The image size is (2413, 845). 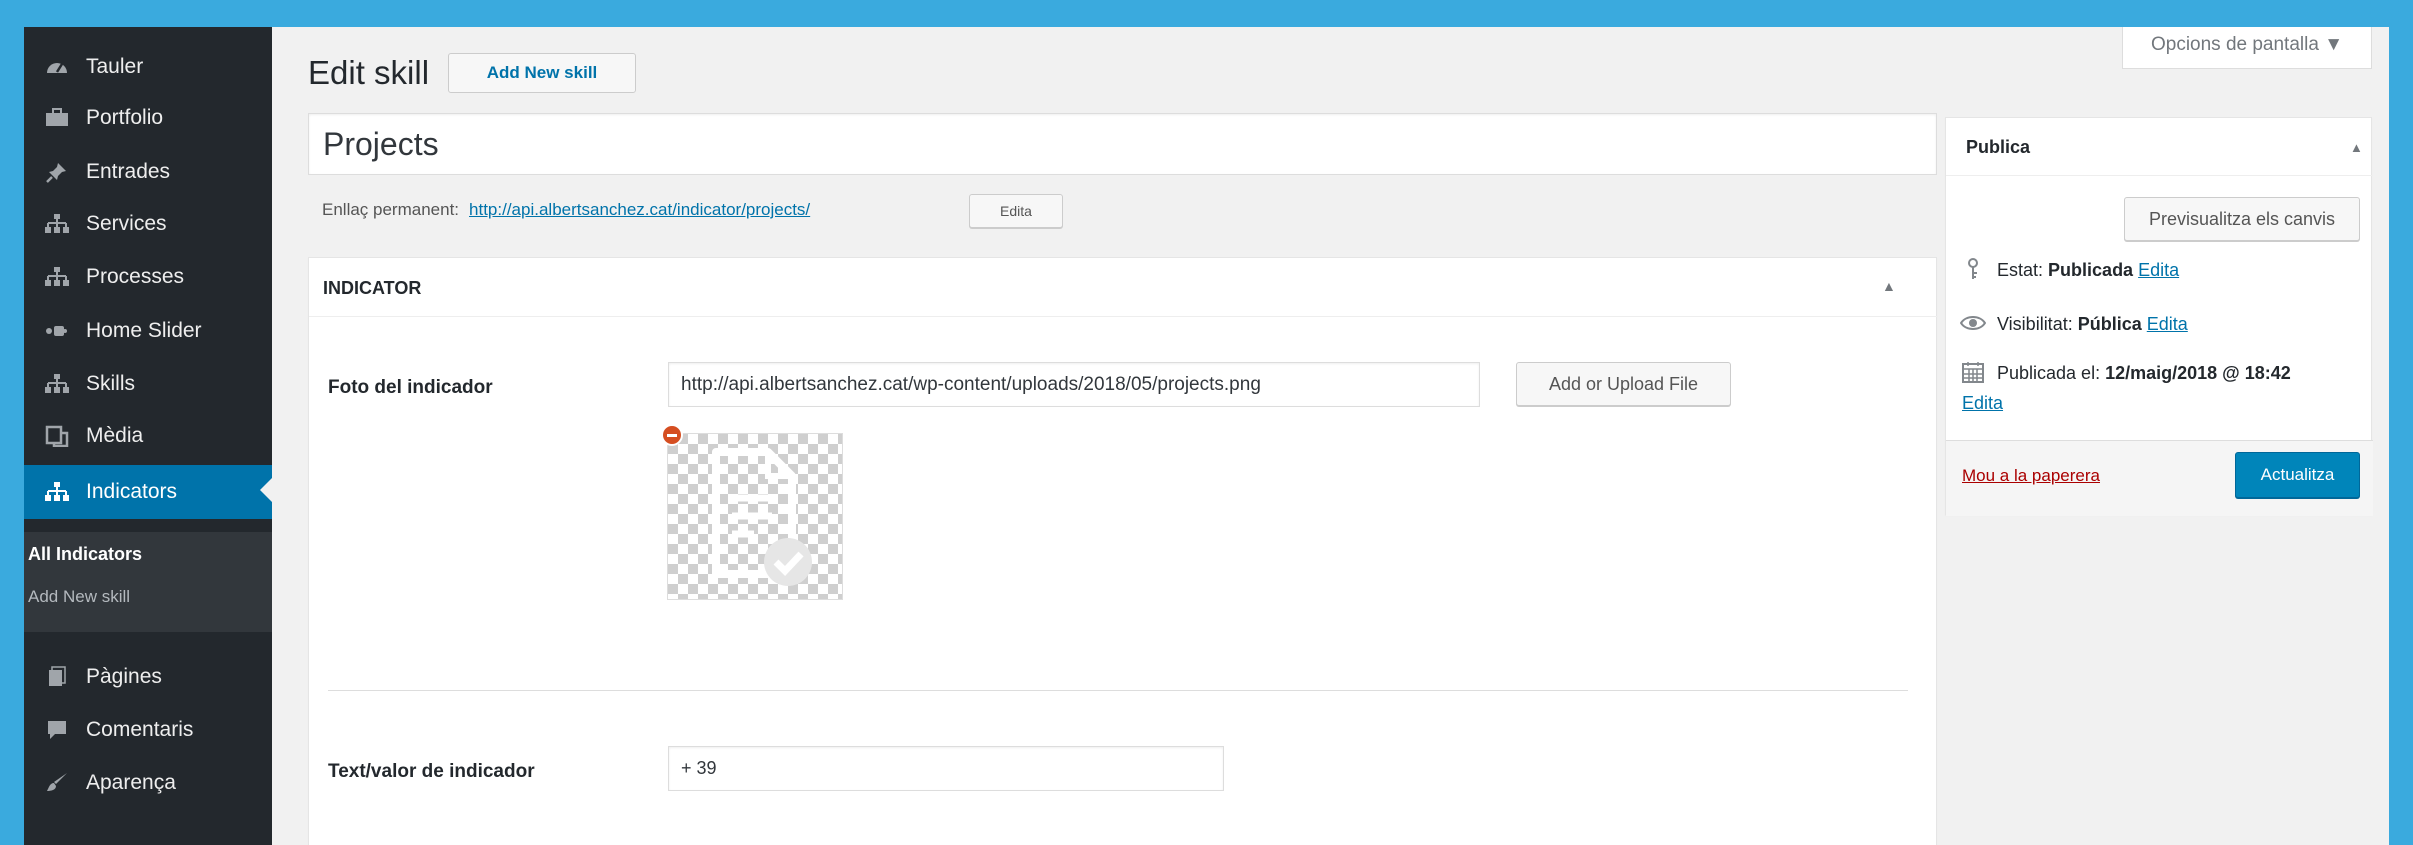 What do you see at coordinates (124, 676) in the screenshot?
I see `sidebar-item-label: Pàgines` at bounding box center [124, 676].